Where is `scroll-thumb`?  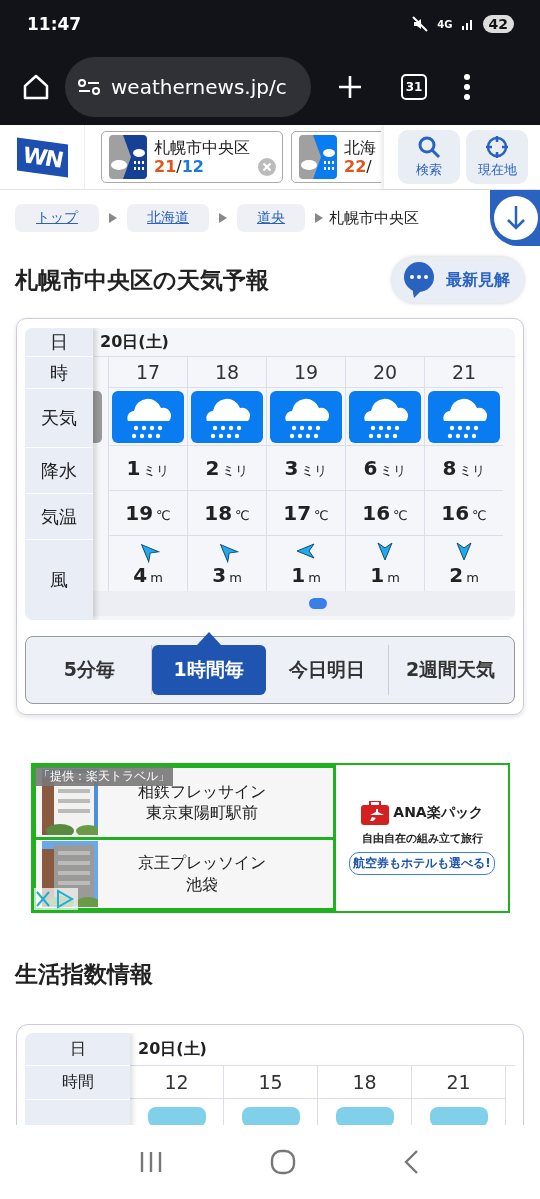 scroll-thumb is located at coordinates (318, 603).